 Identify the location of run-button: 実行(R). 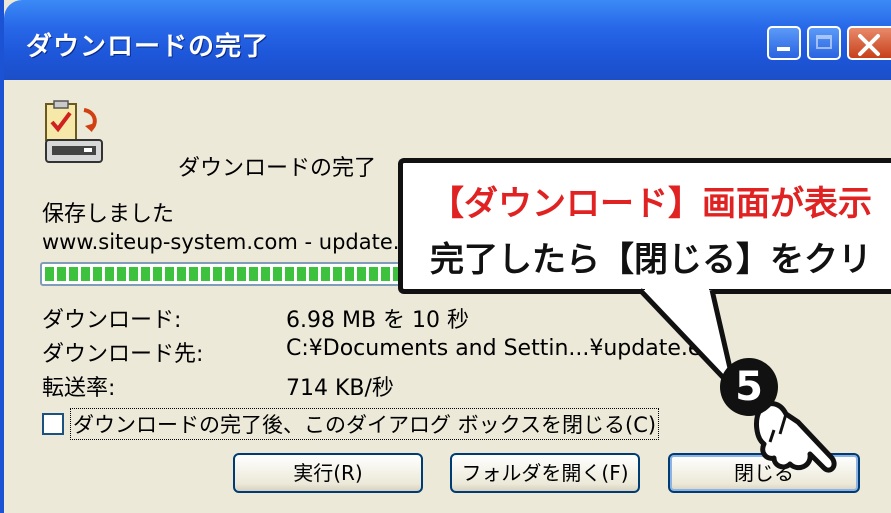
(328, 473).